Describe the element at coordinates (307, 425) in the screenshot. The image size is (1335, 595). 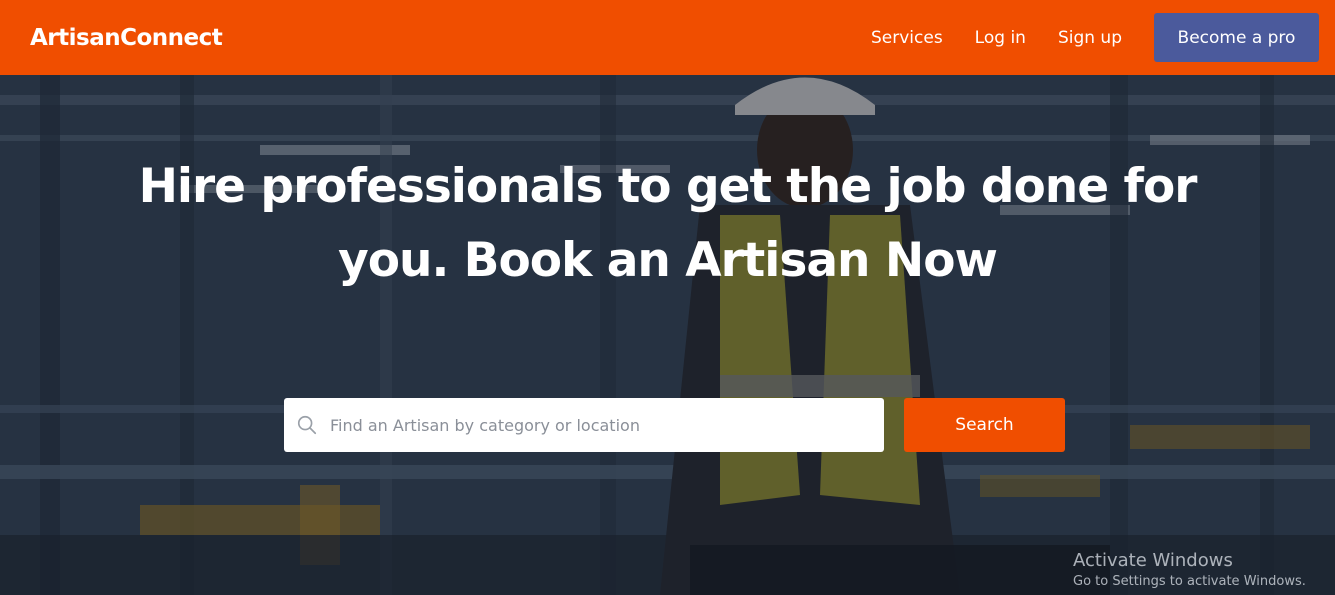
I see `search-icon` at that location.